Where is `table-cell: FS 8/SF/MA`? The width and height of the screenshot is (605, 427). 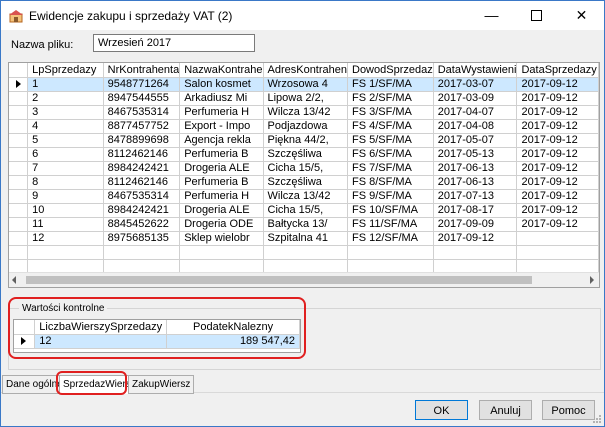
table-cell: FS 8/SF/MA is located at coordinates (390, 182).